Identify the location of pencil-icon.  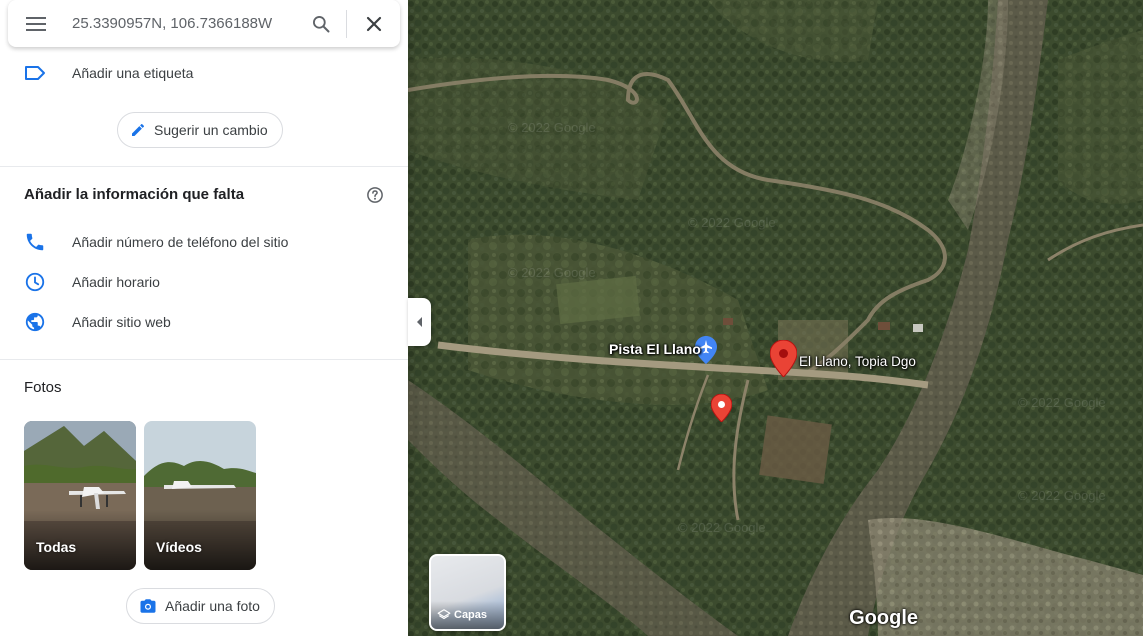
(138, 130).